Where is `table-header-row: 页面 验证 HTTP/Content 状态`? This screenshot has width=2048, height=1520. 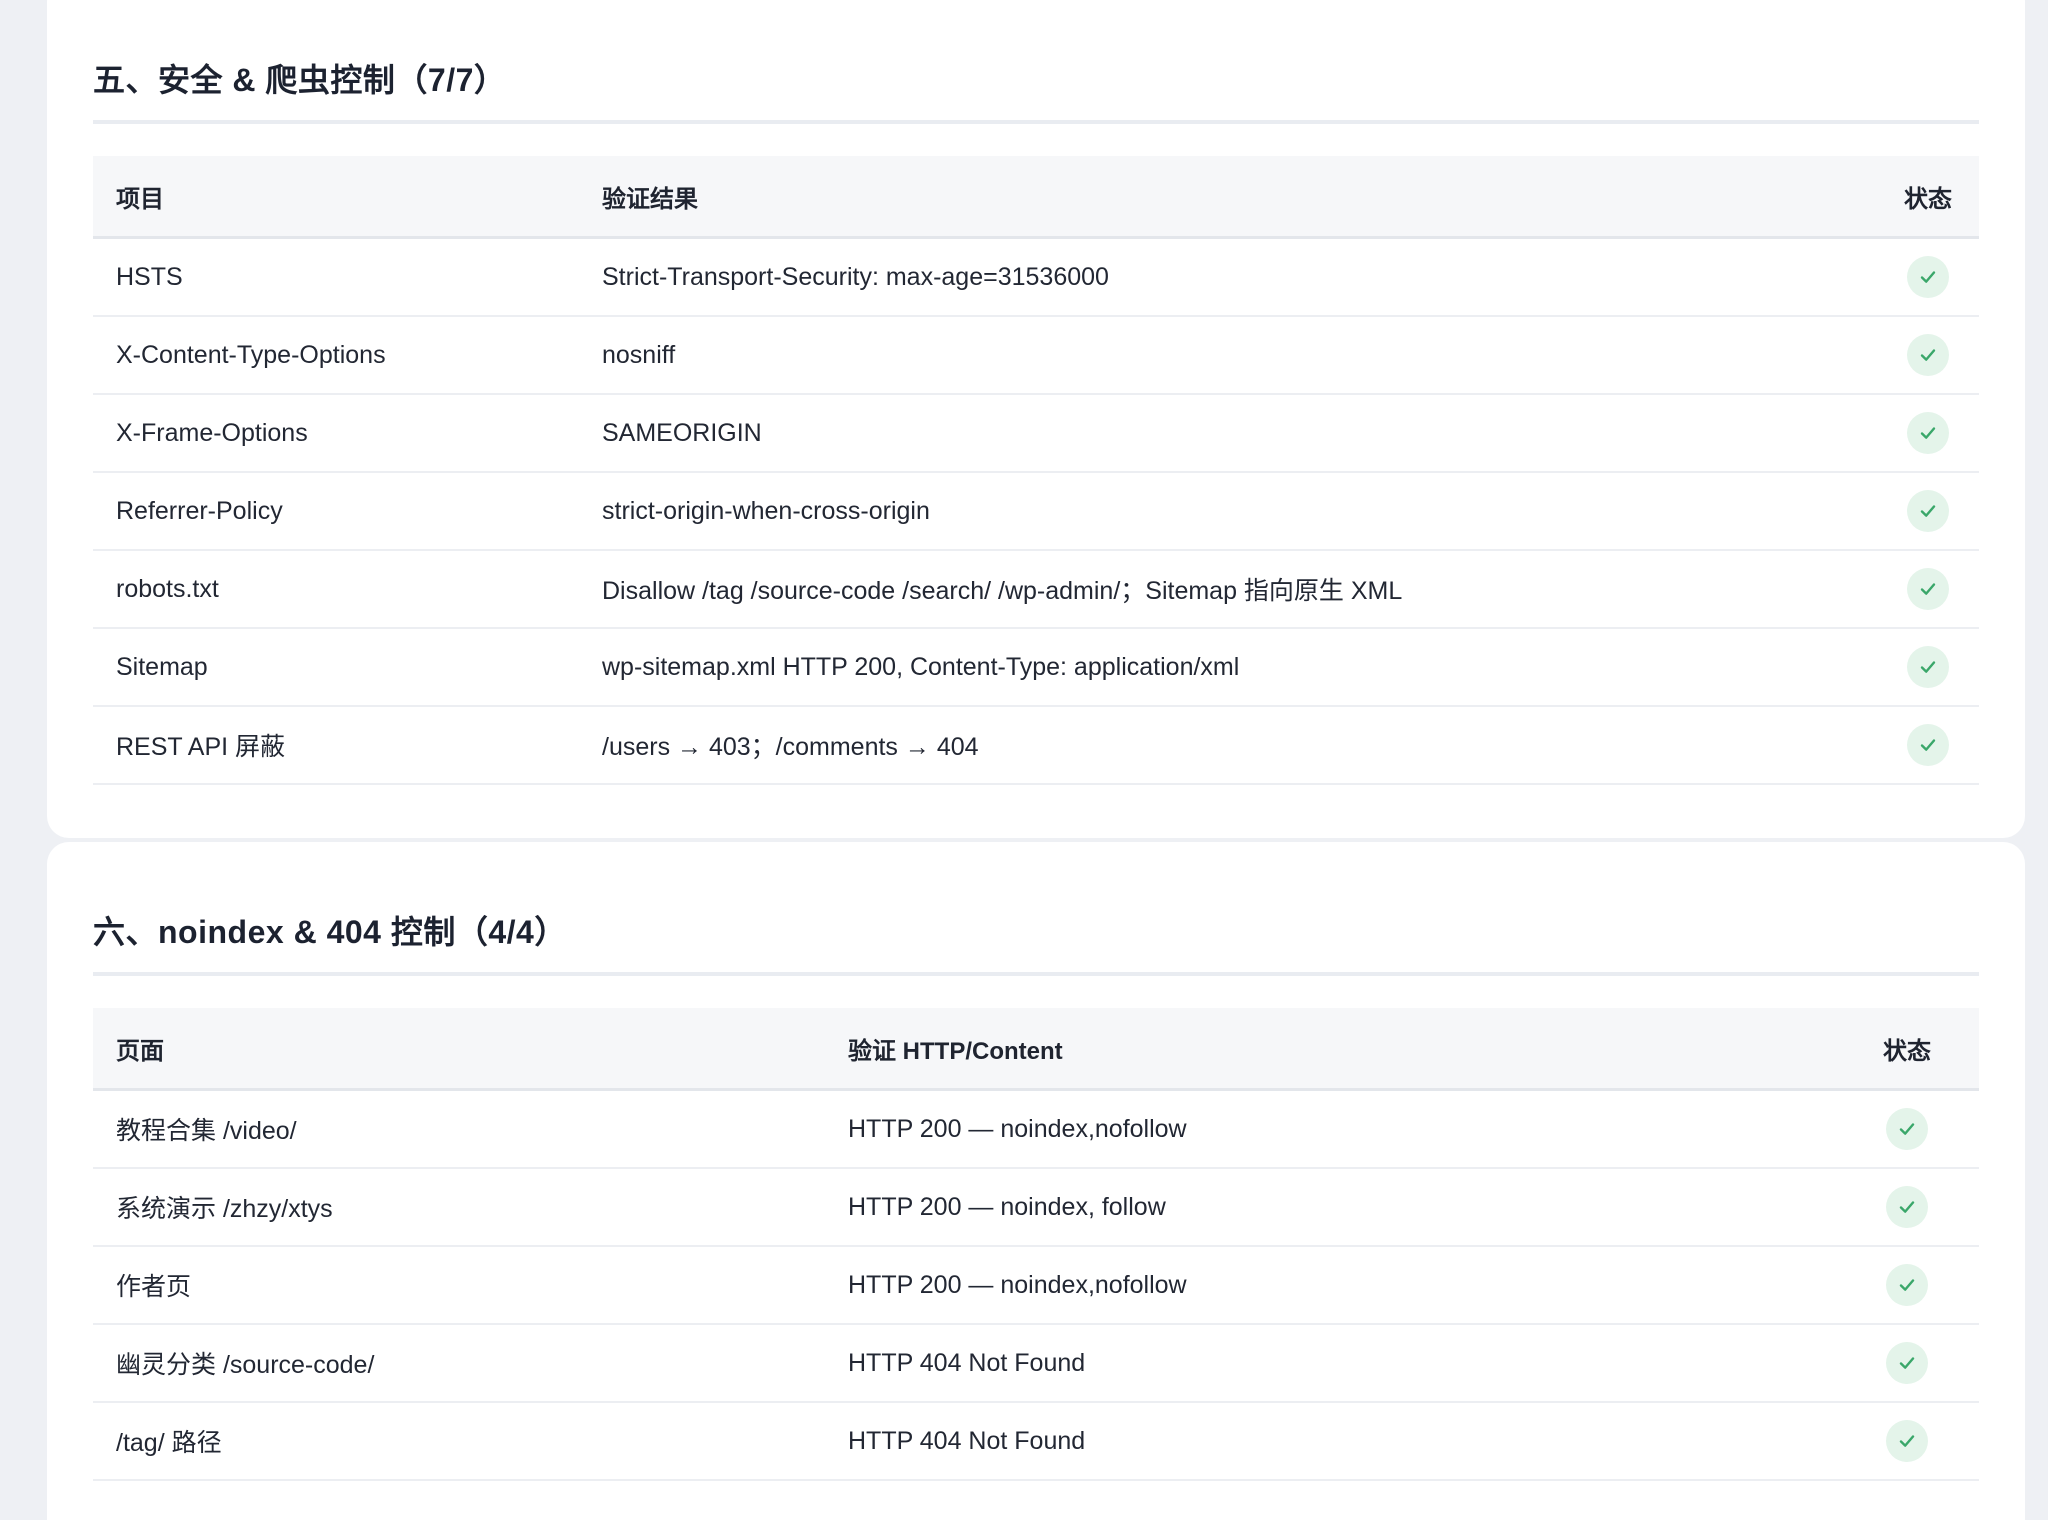 table-header-row: 页面 验证 HTTP/Content 状态 is located at coordinates (1036, 1049).